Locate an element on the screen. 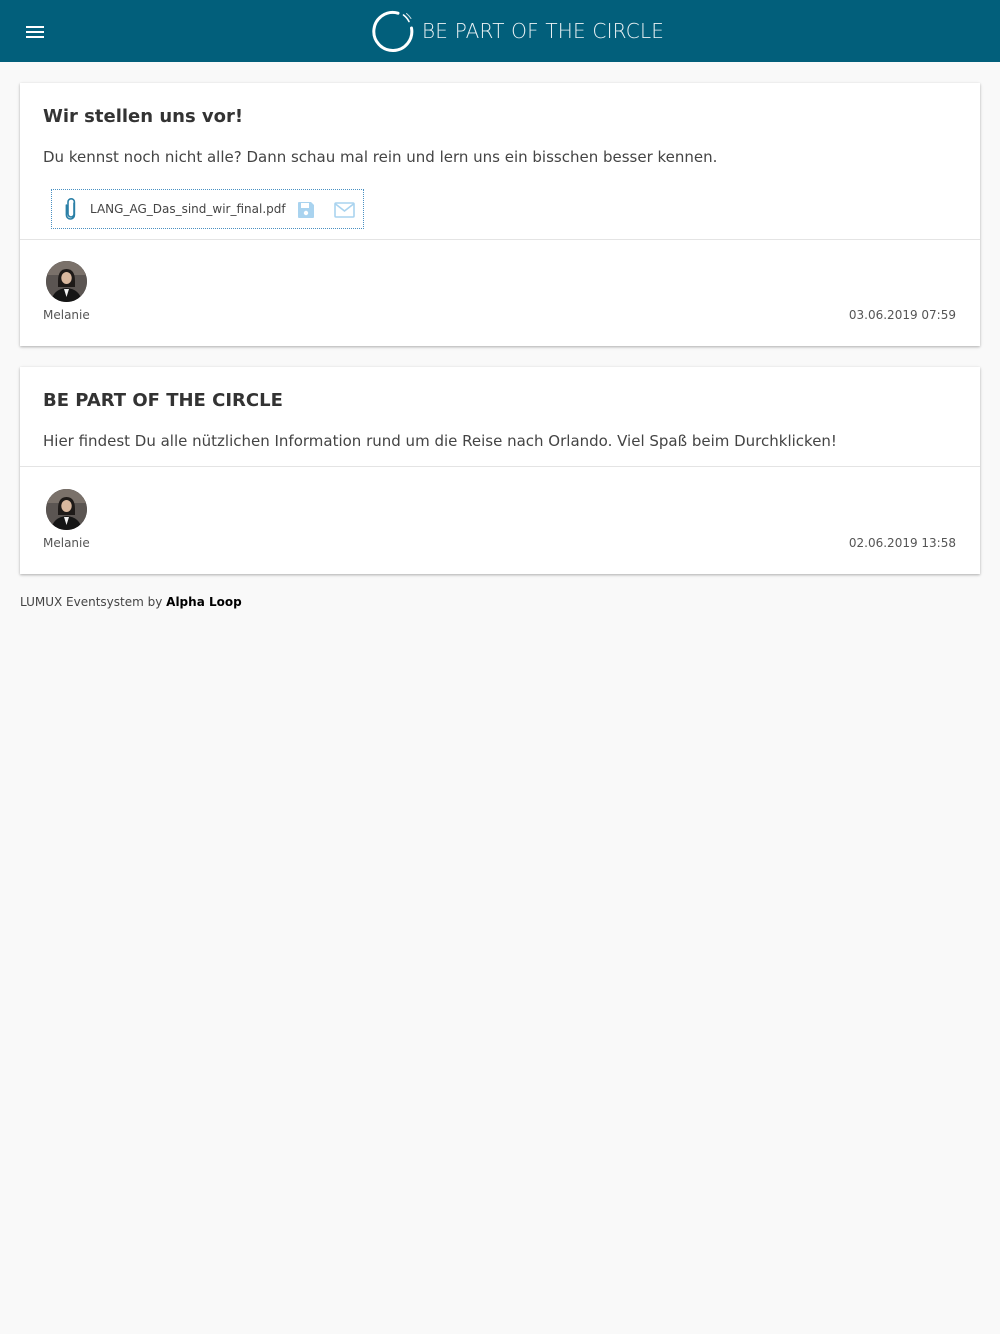  footer-text: LUMUX Eventsystem by is located at coordinates (93, 602).